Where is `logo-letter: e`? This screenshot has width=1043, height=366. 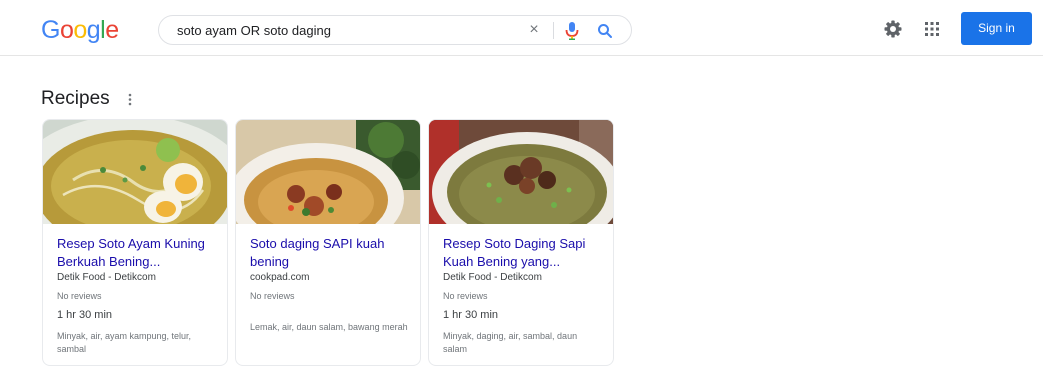 logo-letter: e is located at coordinates (112, 30).